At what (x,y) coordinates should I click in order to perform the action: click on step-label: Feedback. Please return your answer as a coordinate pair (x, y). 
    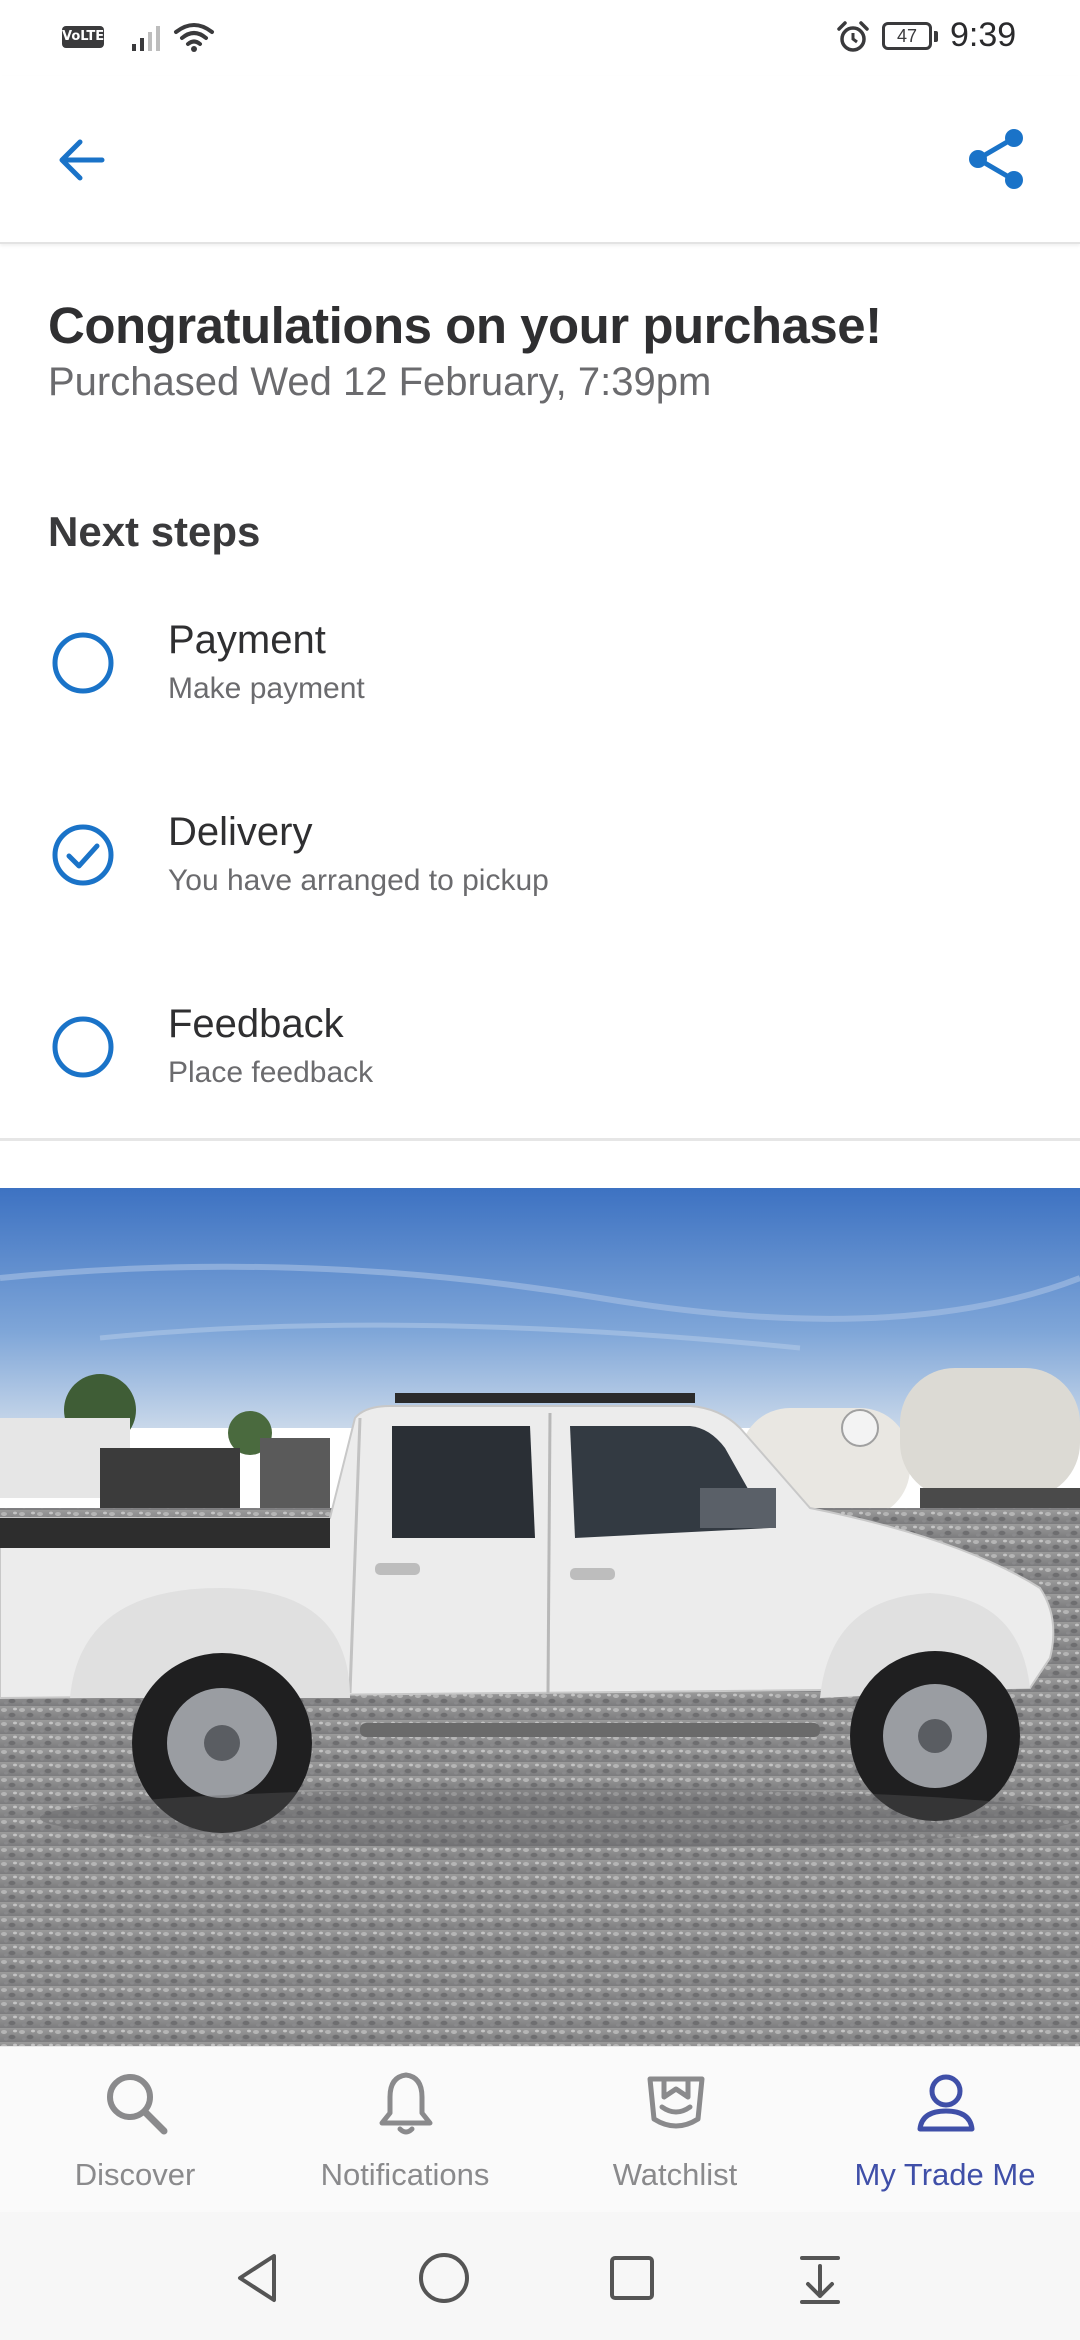
    Looking at the image, I should click on (256, 1024).